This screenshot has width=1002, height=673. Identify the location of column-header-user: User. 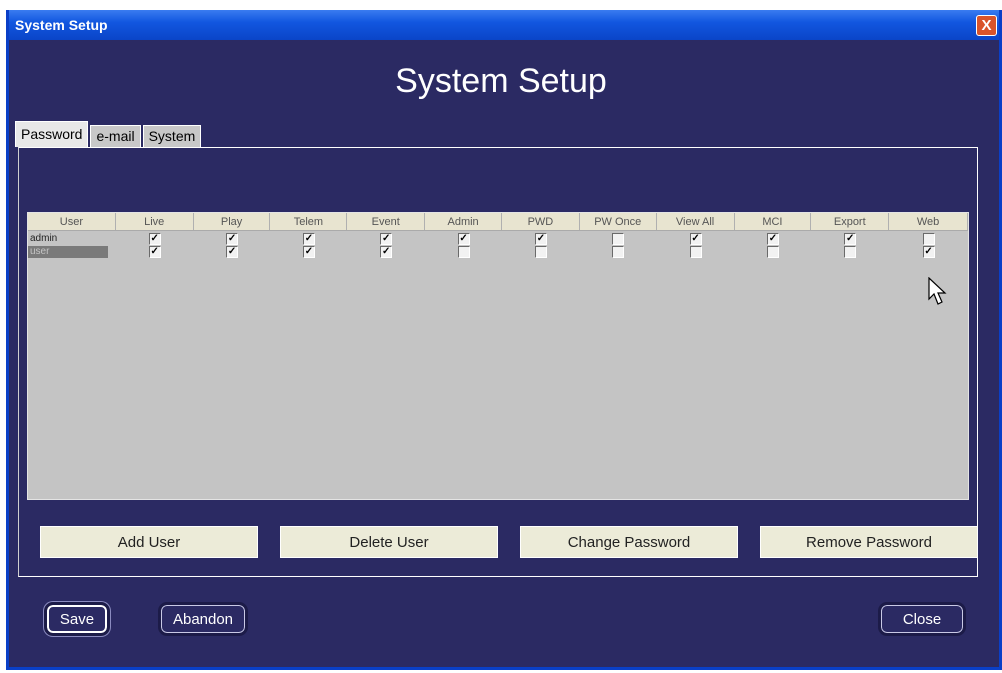
(72, 221).